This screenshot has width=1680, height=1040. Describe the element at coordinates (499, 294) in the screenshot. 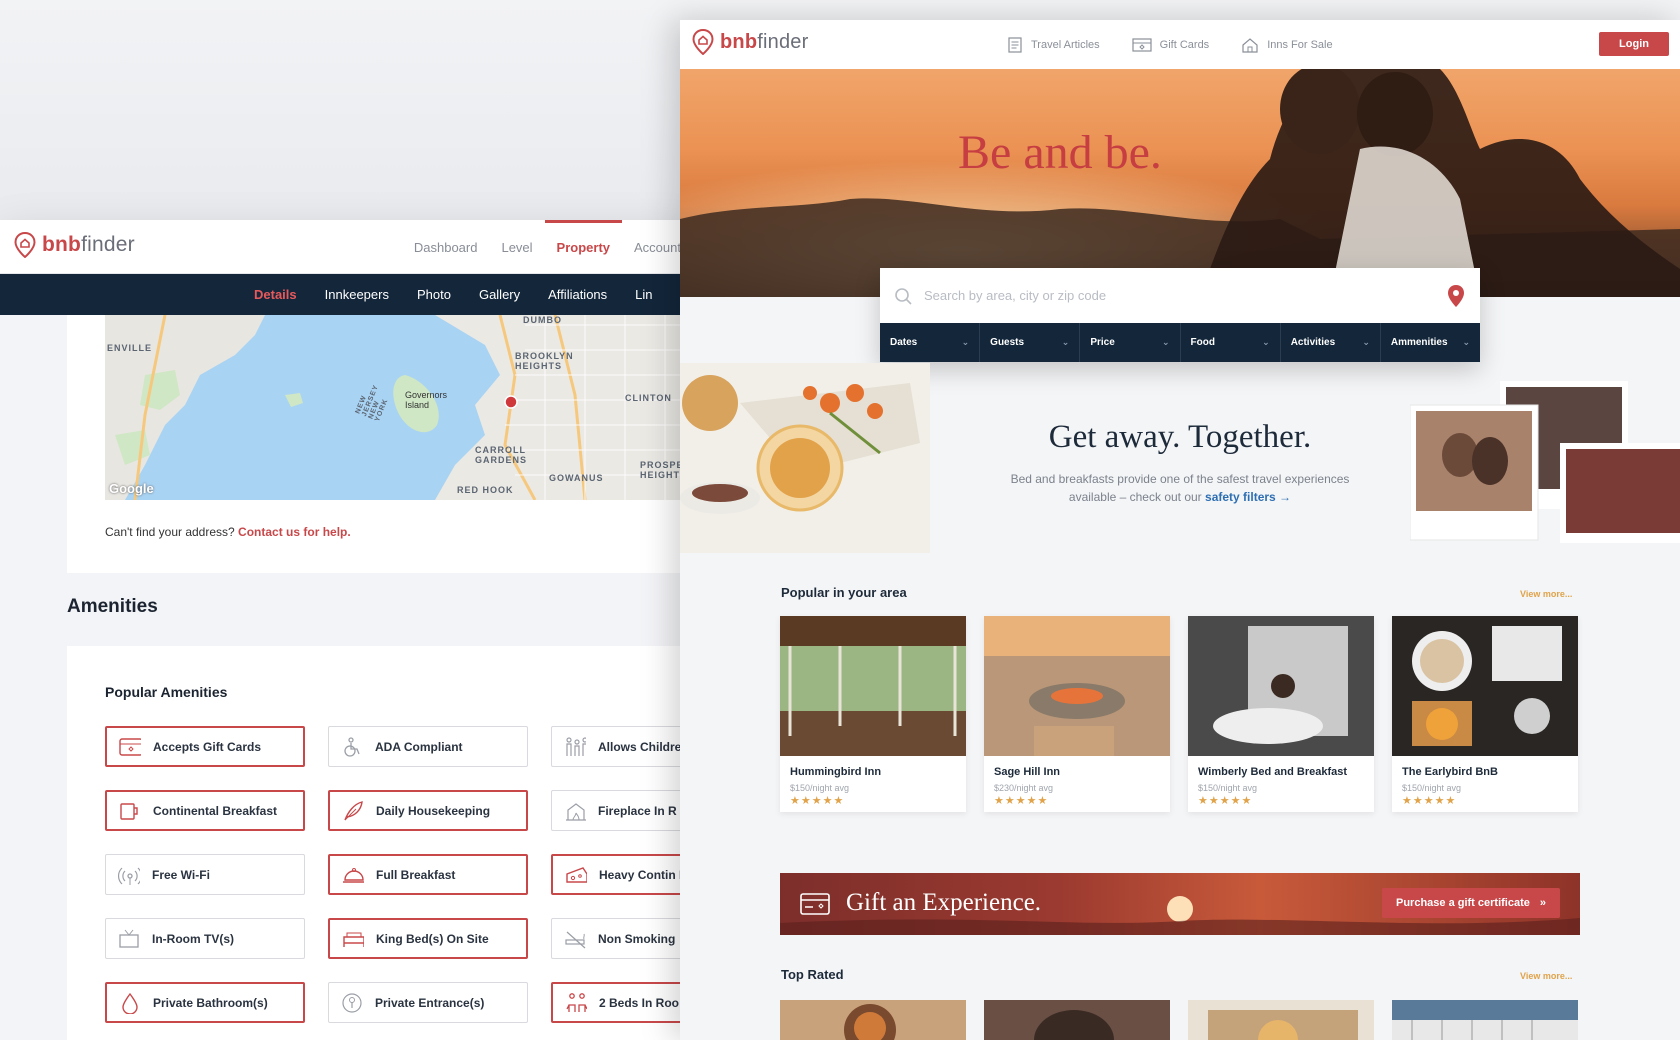

I see `tab-gallery: Gallery` at that location.